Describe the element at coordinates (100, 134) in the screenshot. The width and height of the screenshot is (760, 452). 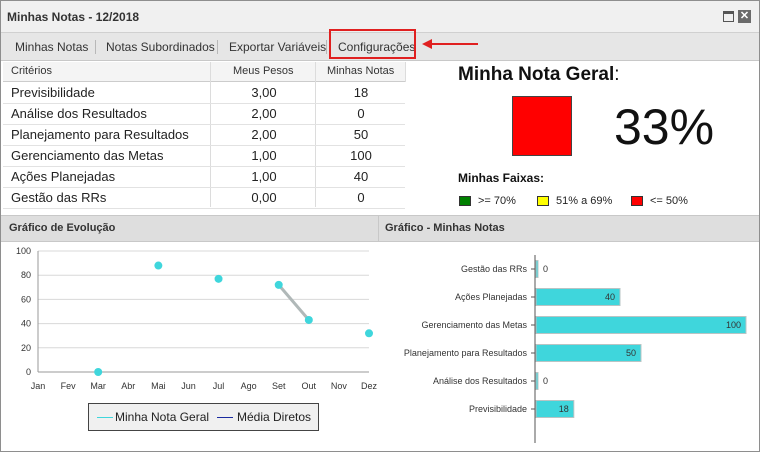
I see `cell-criterio: Planejamento para Resultados` at that location.